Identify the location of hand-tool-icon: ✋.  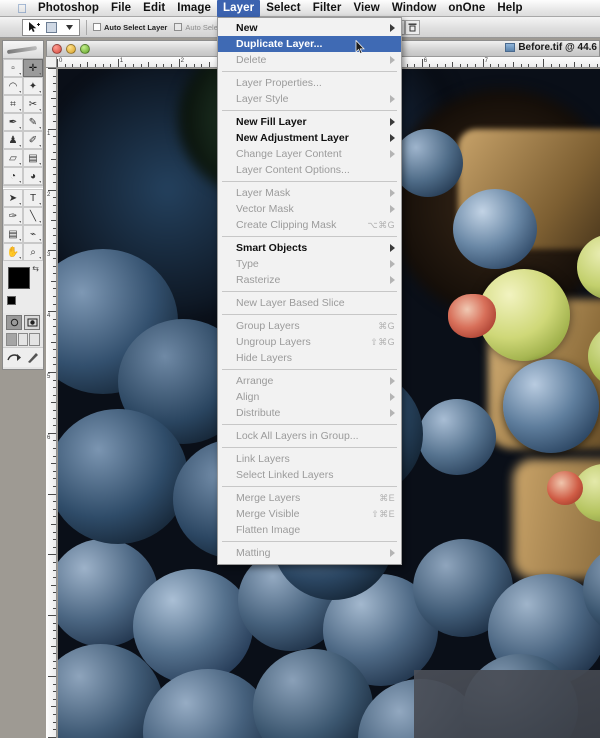
(13, 252).